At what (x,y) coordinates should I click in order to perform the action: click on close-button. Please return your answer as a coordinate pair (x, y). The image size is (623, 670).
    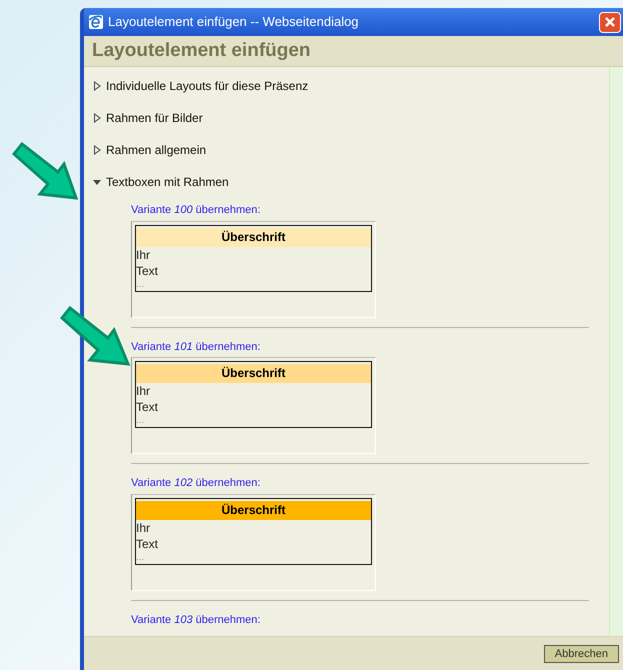
    Looking at the image, I should click on (610, 22).